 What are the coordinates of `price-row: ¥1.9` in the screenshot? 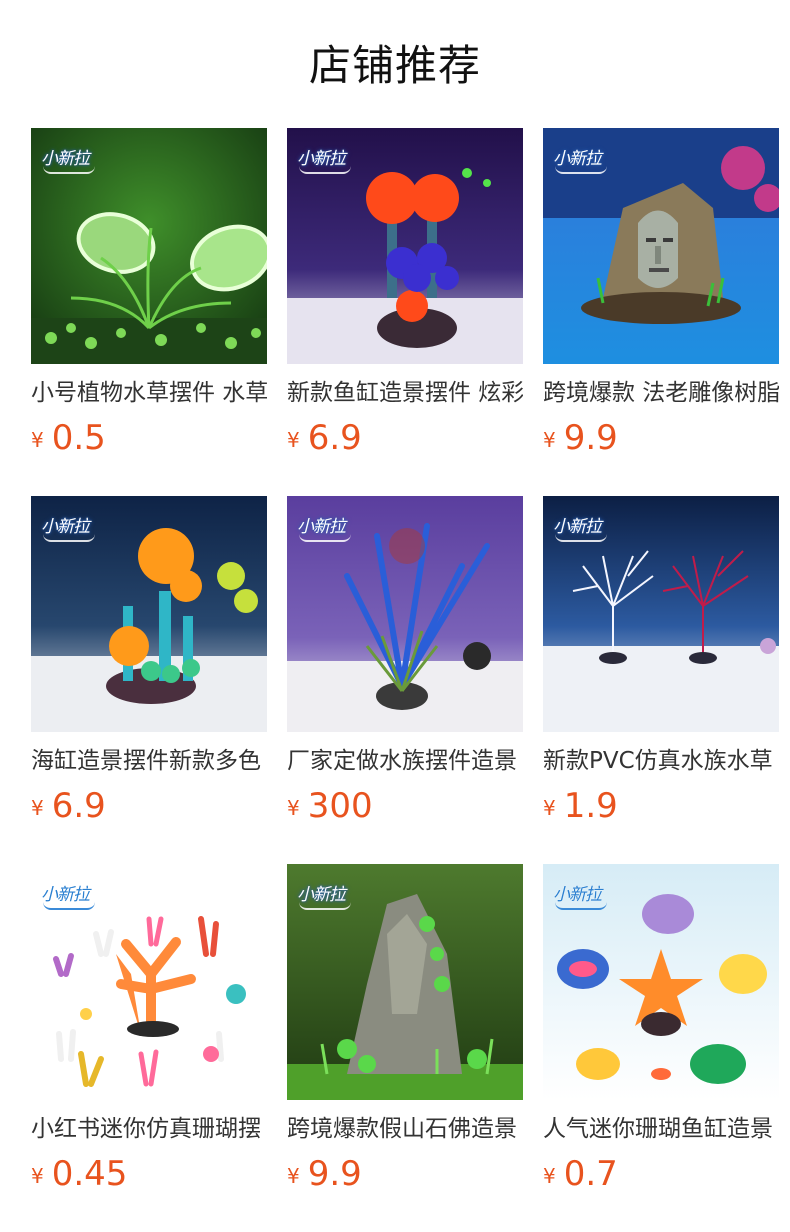 It's located at (661, 806).